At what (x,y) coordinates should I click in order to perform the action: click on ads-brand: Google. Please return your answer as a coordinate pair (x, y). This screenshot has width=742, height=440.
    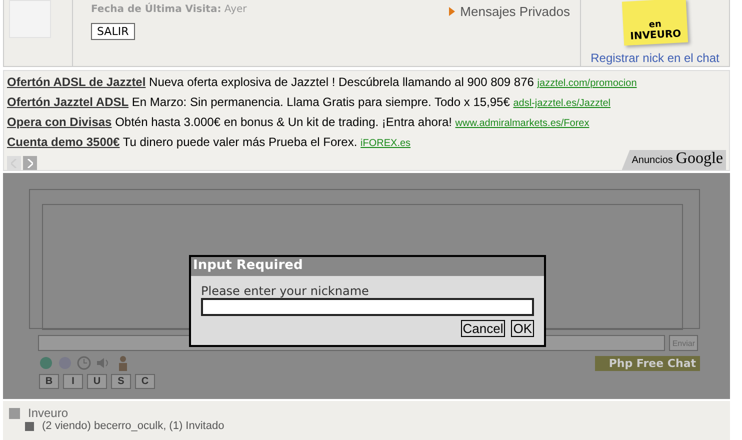
    Looking at the image, I should click on (699, 159).